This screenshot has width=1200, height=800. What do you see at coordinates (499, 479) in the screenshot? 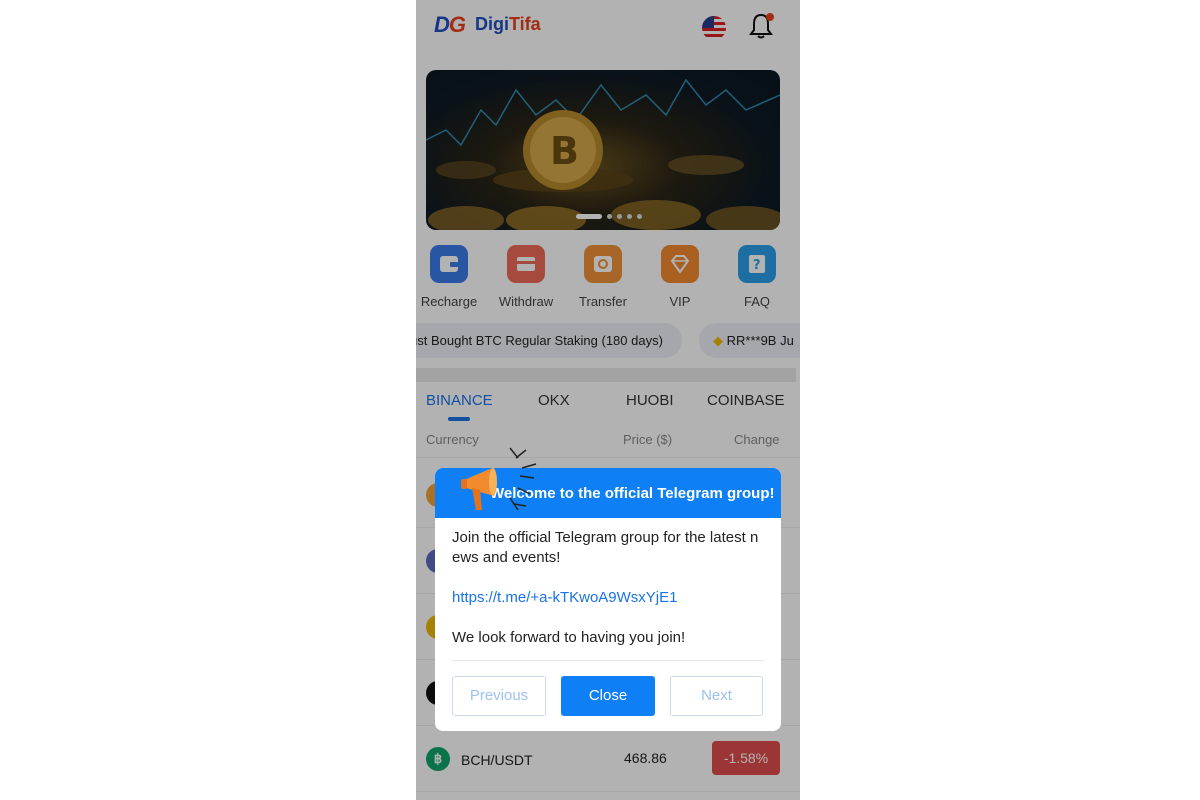
I see `megaphone-icon` at bounding box center [499, 479].